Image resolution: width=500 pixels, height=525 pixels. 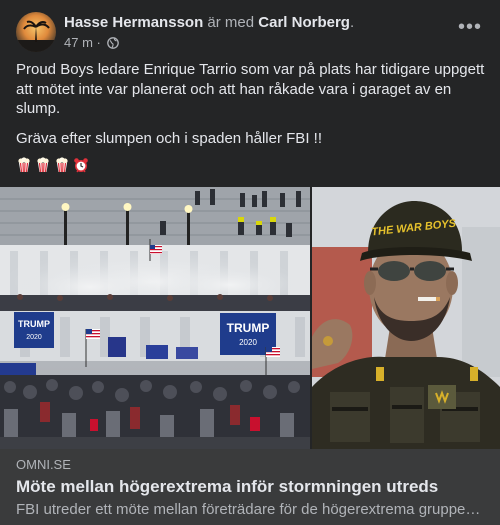 What do you see at coordinates (81, 165) in the screenshot?
I see `alarm-clock-icon` at bounding box center [81, 165].